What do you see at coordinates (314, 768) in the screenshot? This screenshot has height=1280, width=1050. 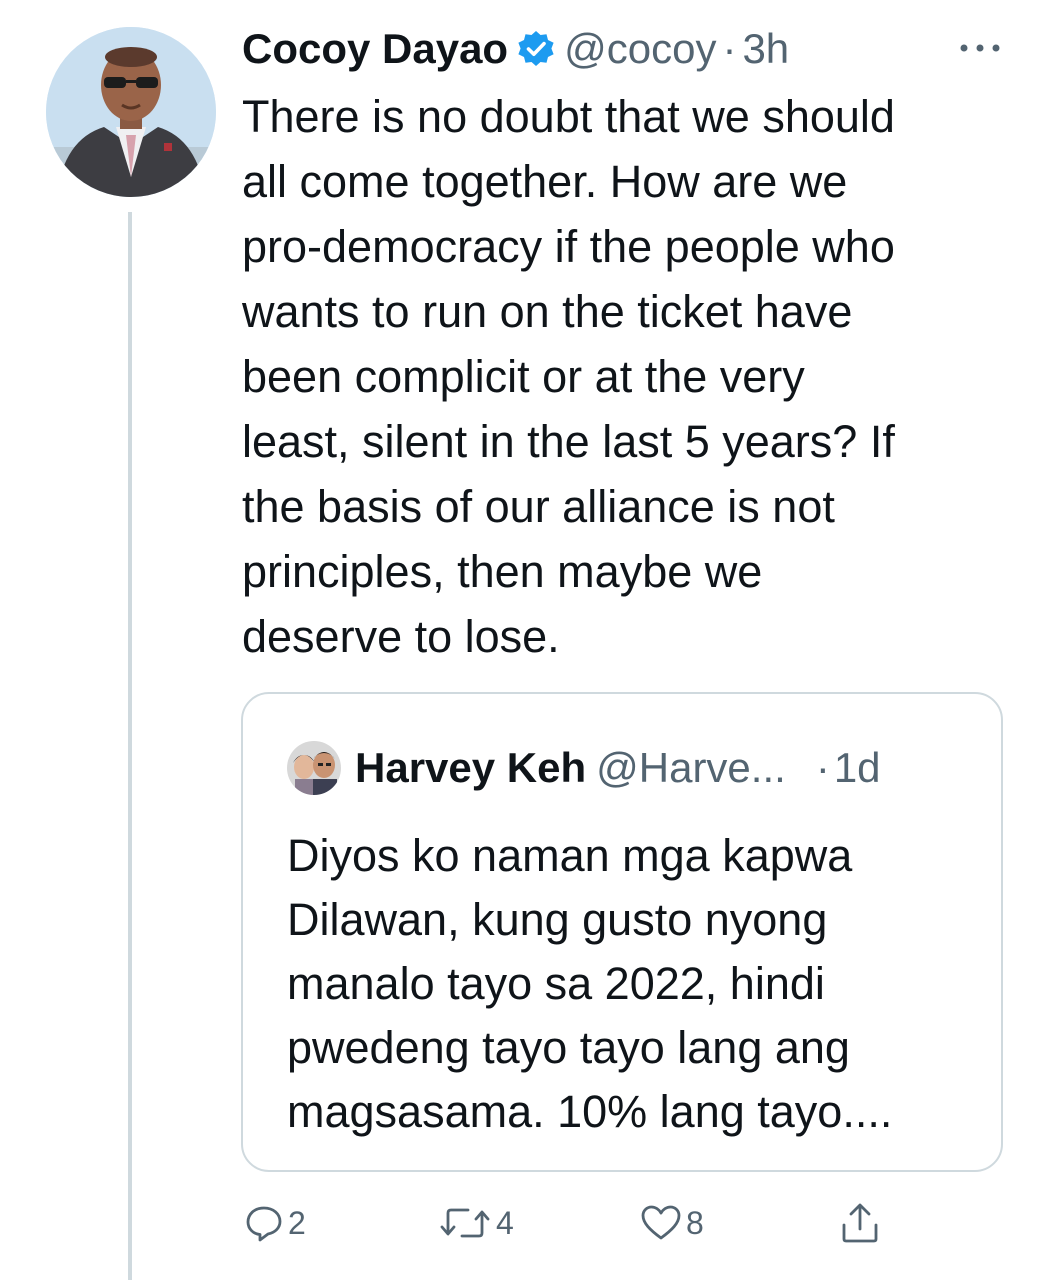 I see `quoted-author-avatar` at bounding box center [314, 768].